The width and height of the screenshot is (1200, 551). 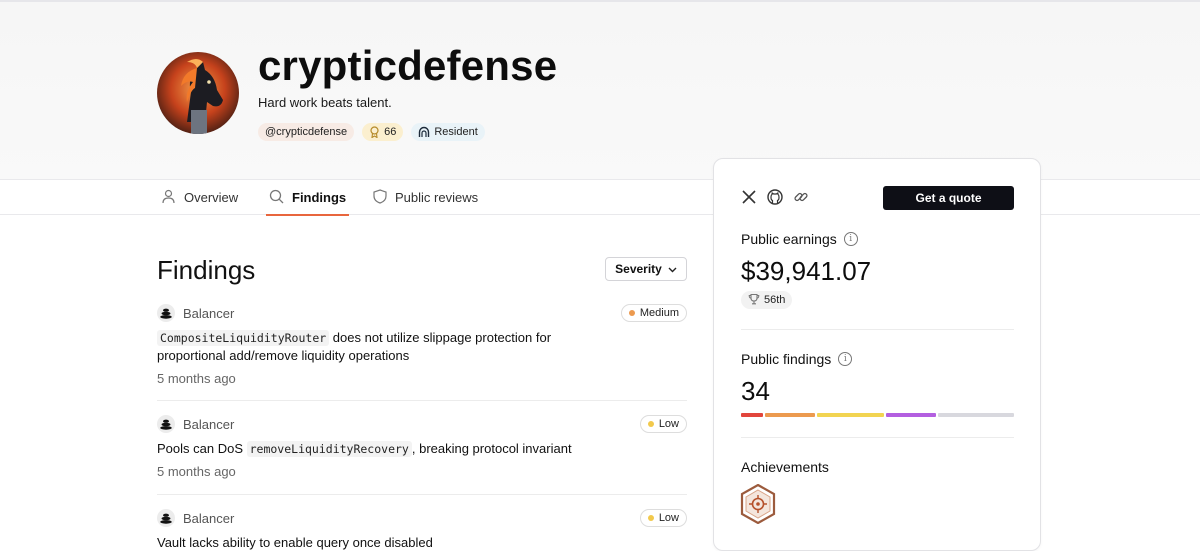 I want to click on profile-name: crypticdefense, so click(x=408, y=65).